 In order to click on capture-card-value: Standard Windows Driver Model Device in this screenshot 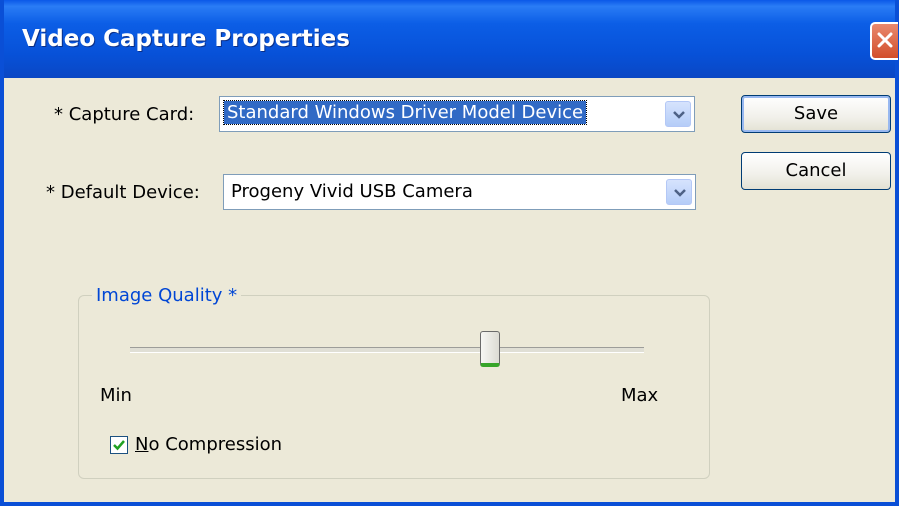, I will do `click(405, 112)`.